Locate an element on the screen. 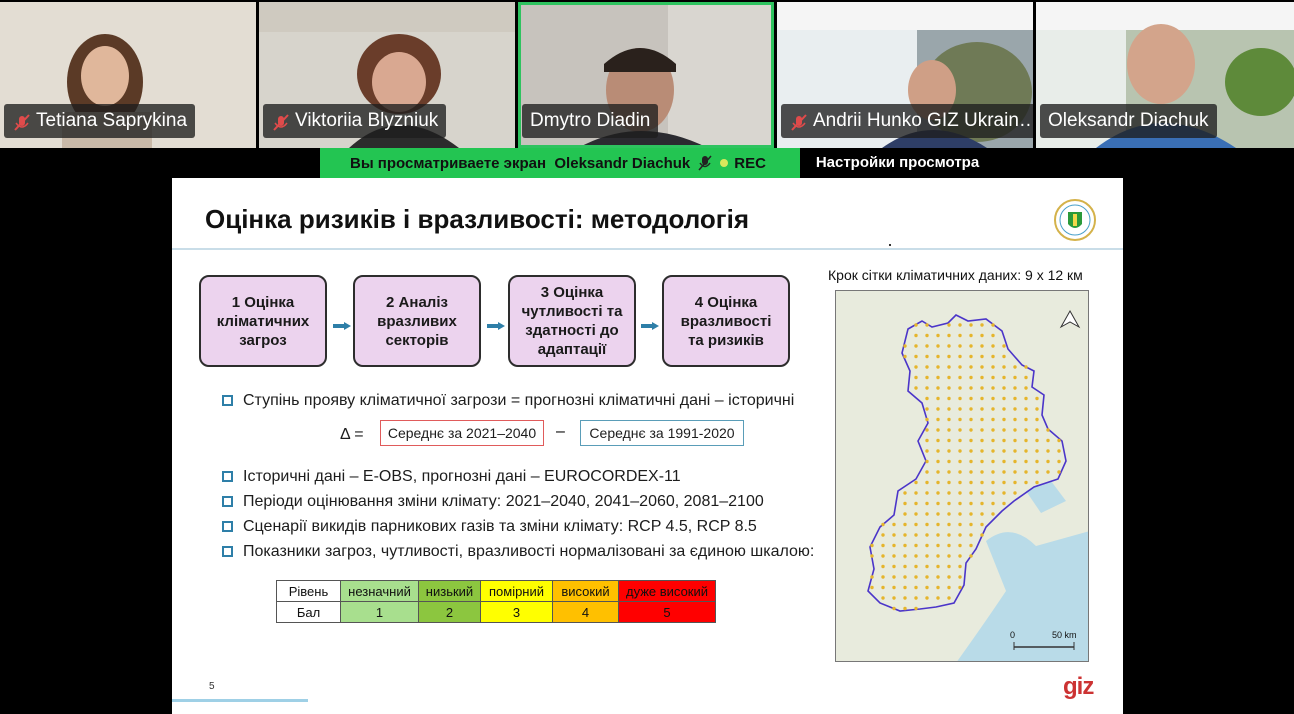 Image resolution: width=1294 pixels, height=714 pixels. brand-logo: giz is located at coordinates (1078, 686).